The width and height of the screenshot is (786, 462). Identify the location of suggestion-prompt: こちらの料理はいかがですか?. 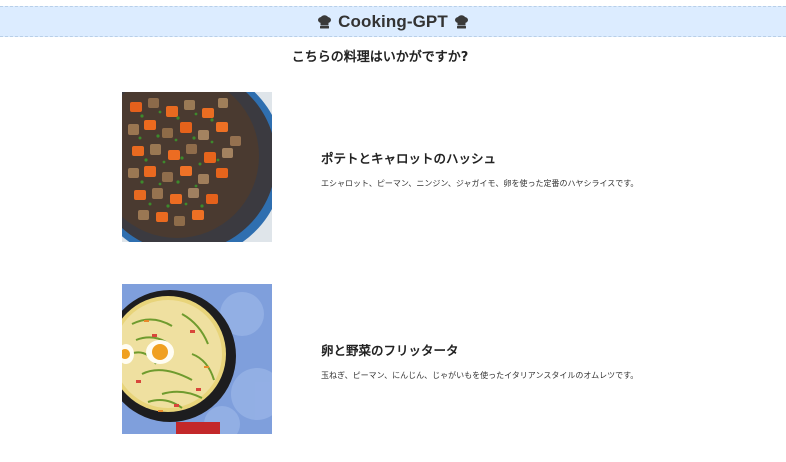
(380, 57).